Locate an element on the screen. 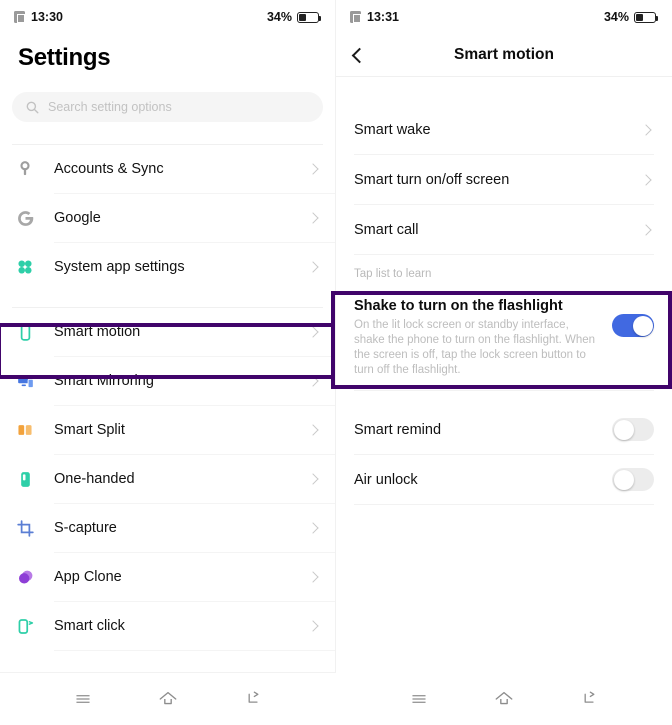  status-bar-left: 13:30 34% is located at coordinates (167, 17).